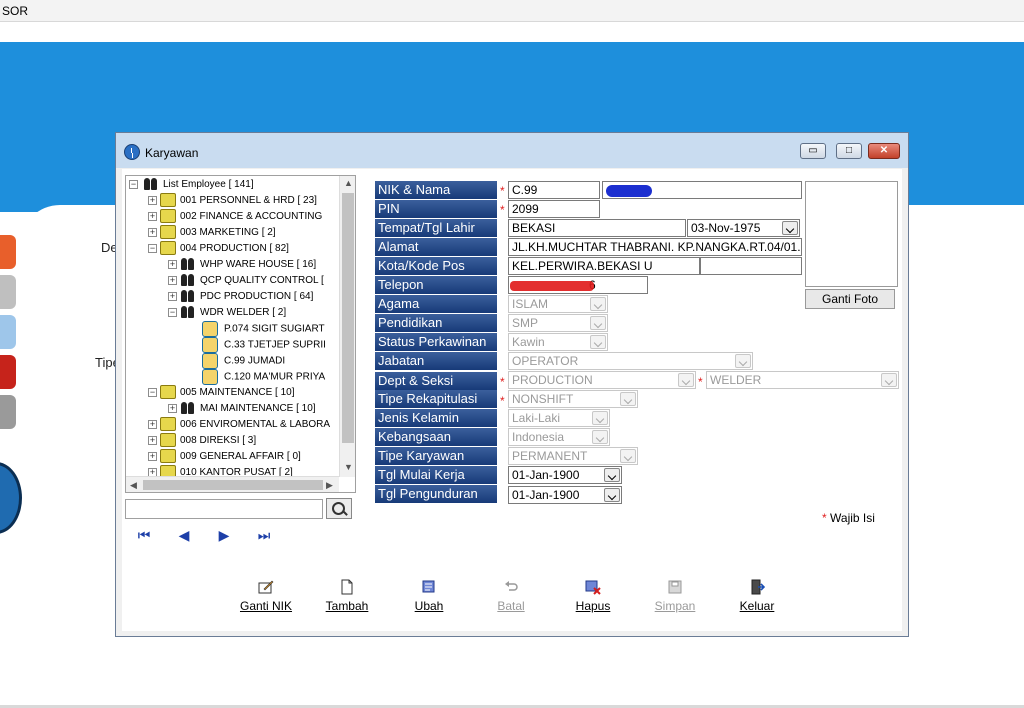  What do you see at coordinates (512, 150) in the screenshot?
I see `dialog-titlebar: Karyawan ▭ □ ✕` at bounding box center [512, 150].